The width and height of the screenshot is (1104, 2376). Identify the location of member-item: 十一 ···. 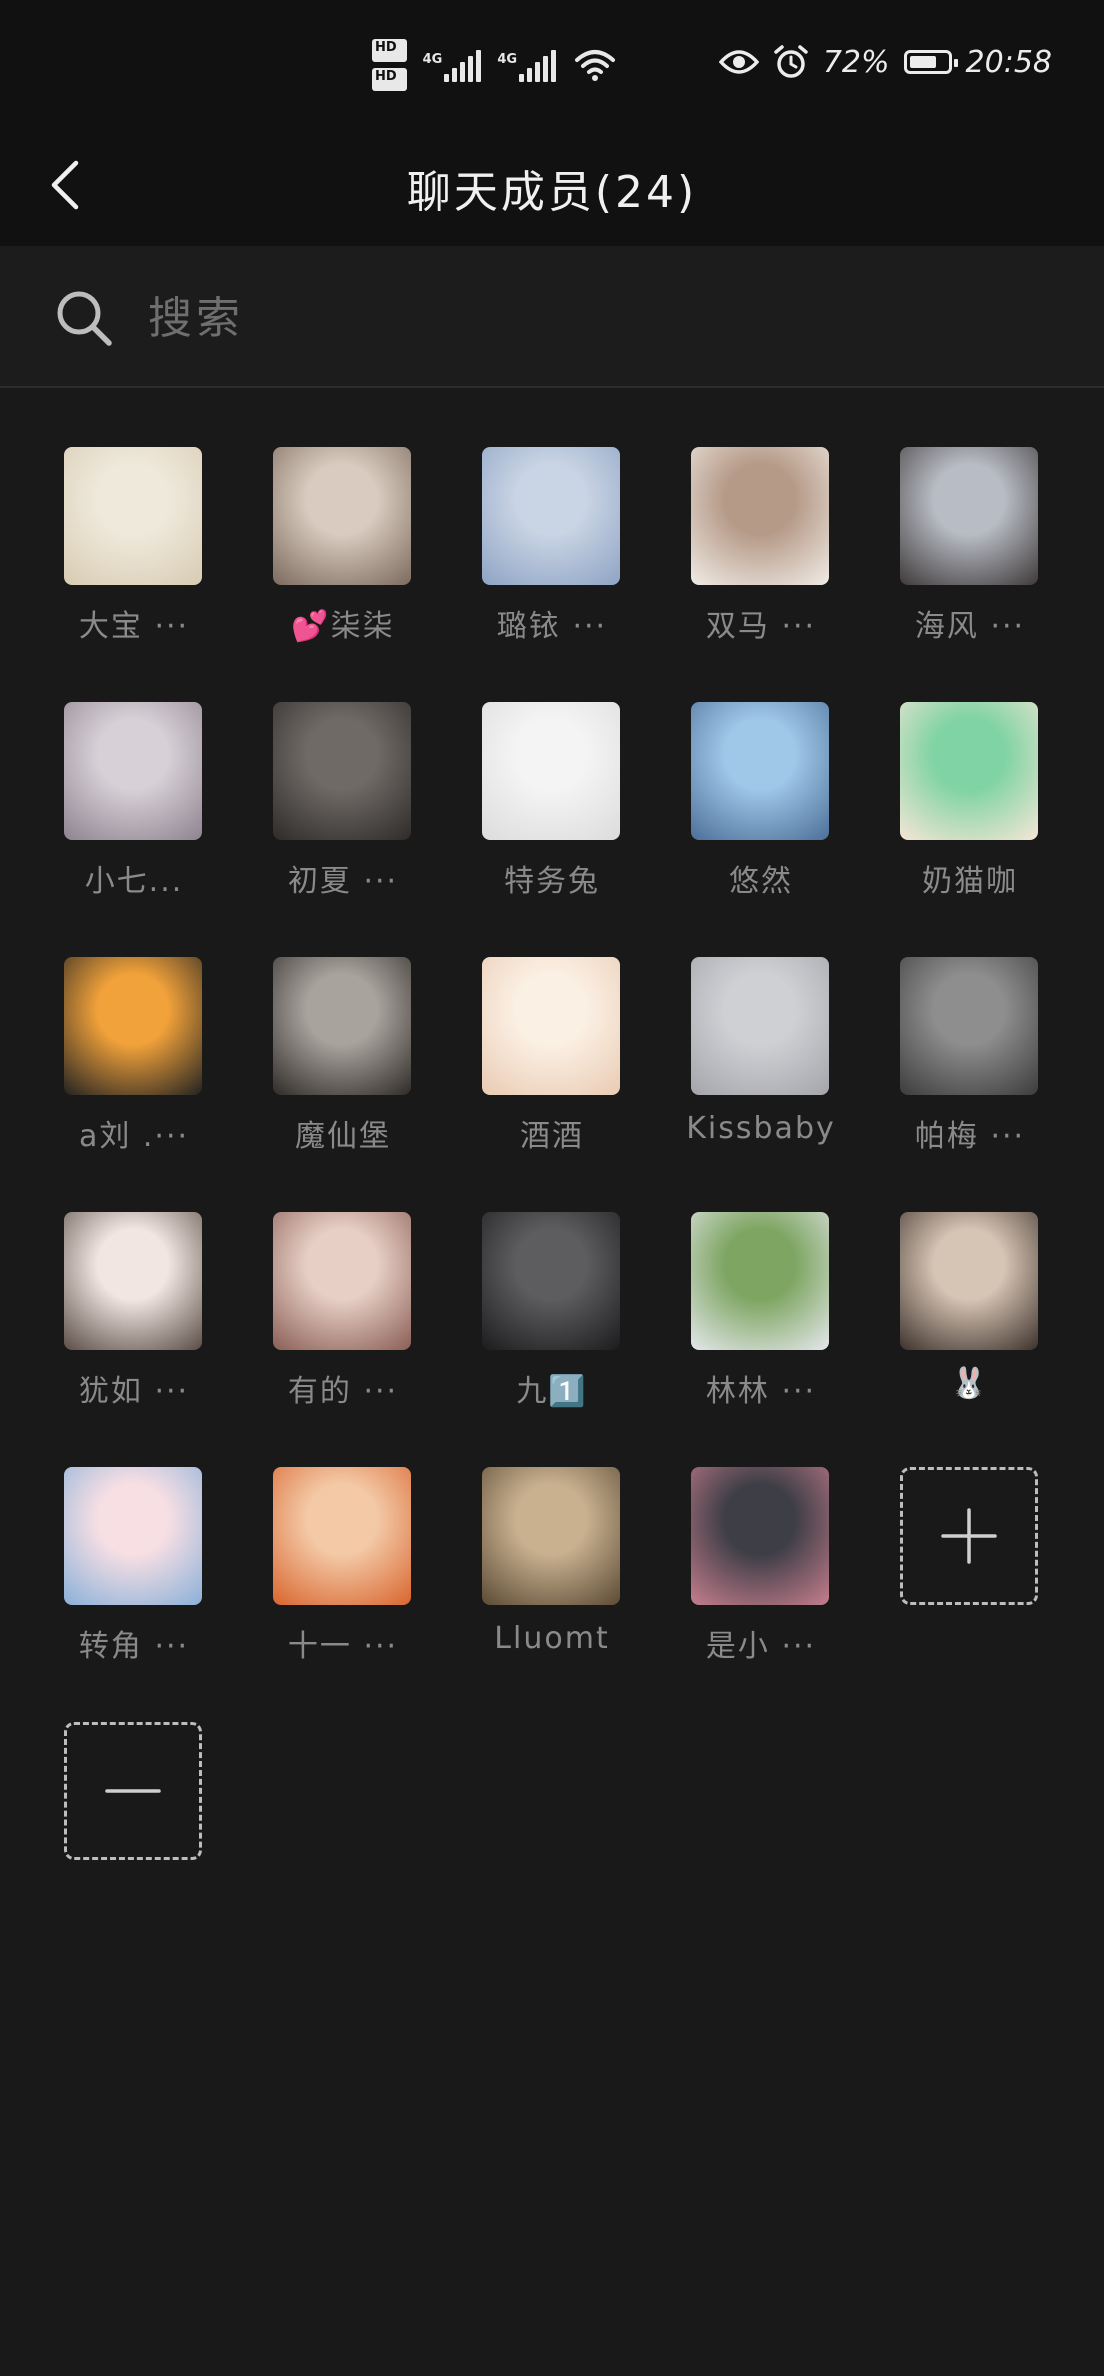
(343, 1577).